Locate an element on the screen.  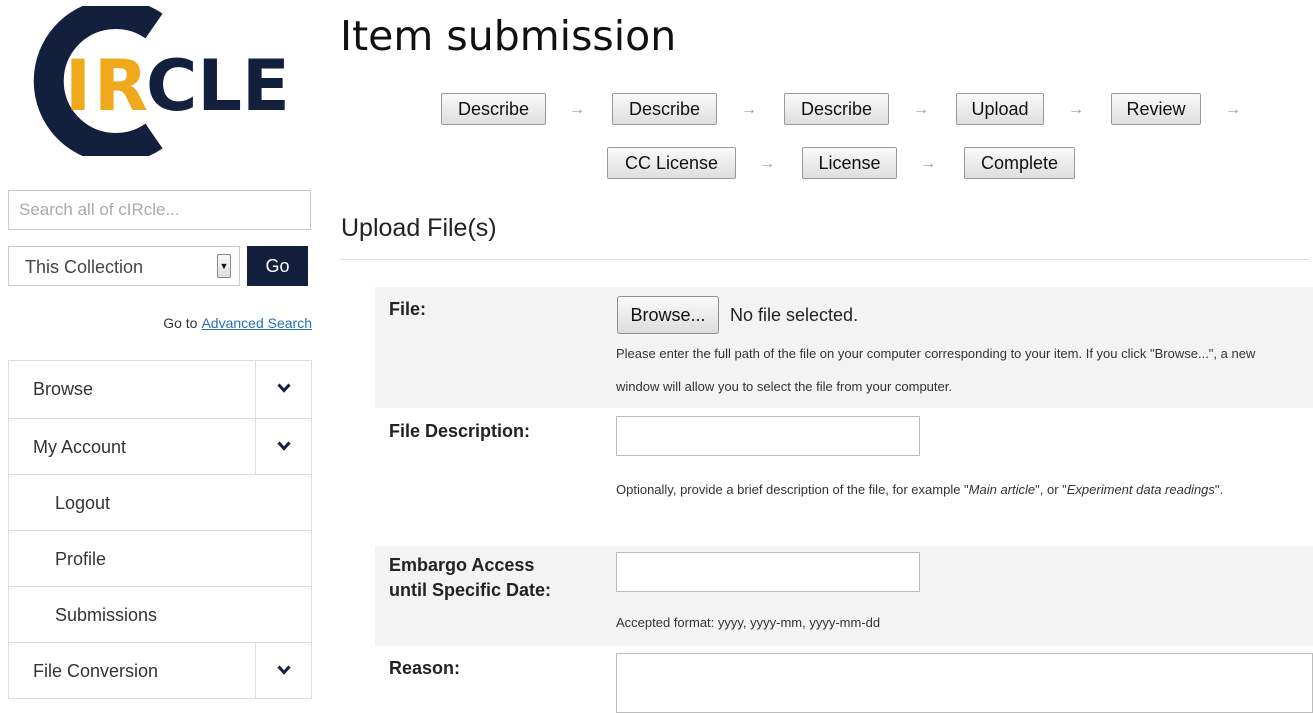
embargo-label: Embargo Access until Specific Date: is located at coordinates (470, 578).